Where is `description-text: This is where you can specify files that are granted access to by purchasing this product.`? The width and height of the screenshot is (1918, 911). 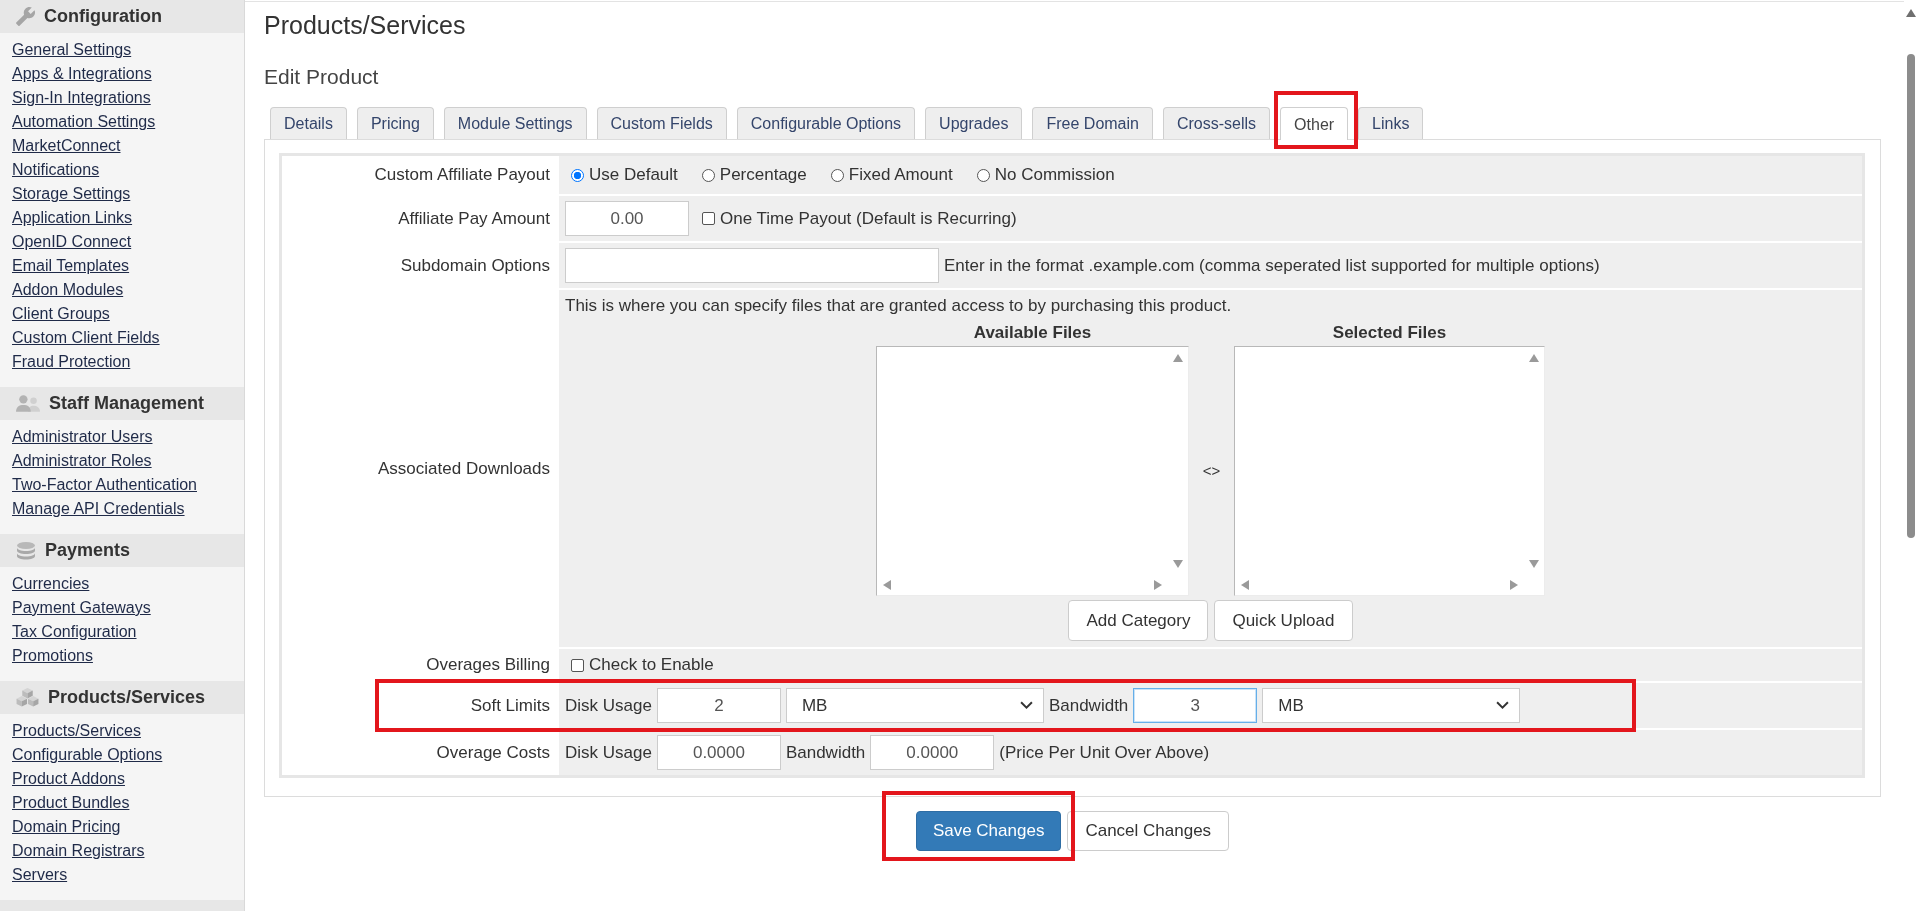
description-text: This is where you can specify files that are granted access to by purchasing this product. is located at coordinates (898, 306).